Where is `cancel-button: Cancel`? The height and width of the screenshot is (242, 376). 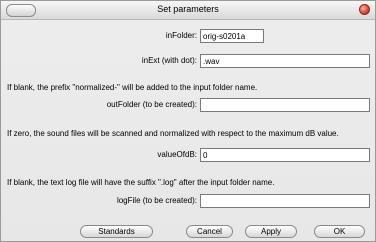
cancel-button: Cancel is located at coordinates (209, 231).